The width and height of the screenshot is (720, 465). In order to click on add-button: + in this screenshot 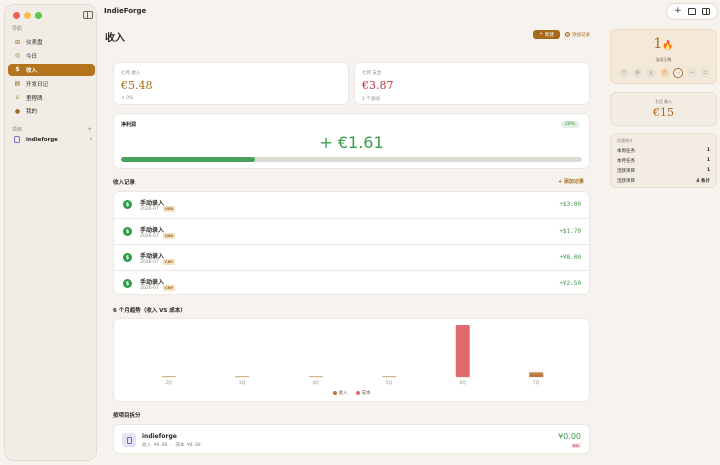, I will do `click(678, 11)`.